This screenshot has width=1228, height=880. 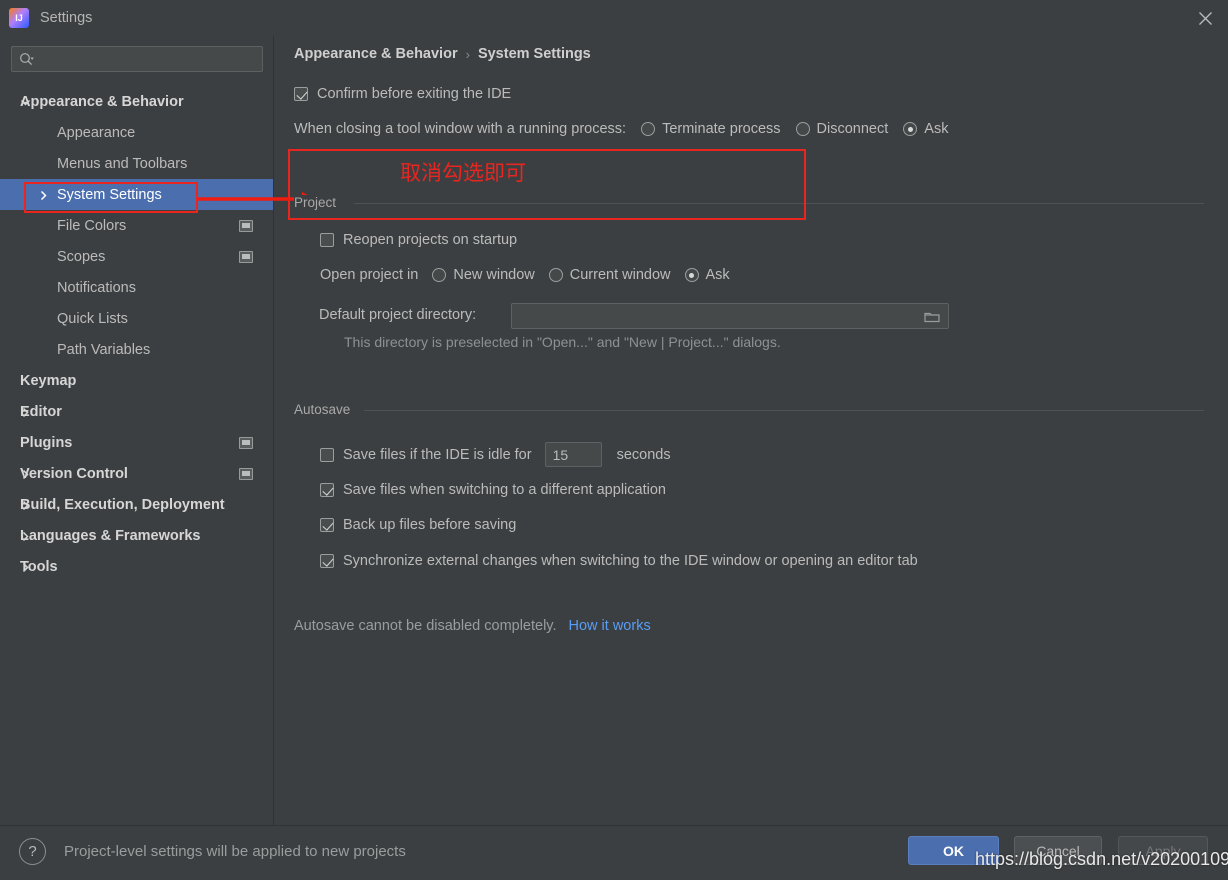 I want to click on open-project-in-label: Open project in, so click(x=369, y=275).